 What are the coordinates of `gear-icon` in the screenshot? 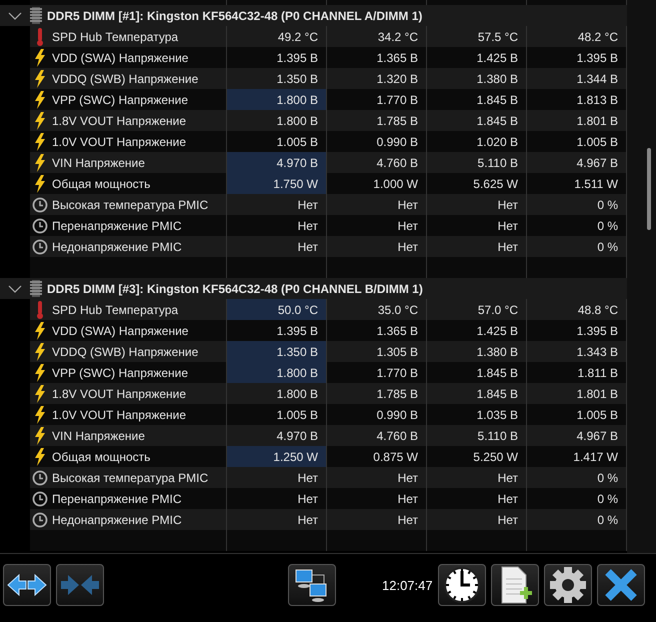 It's located at (567, 585).